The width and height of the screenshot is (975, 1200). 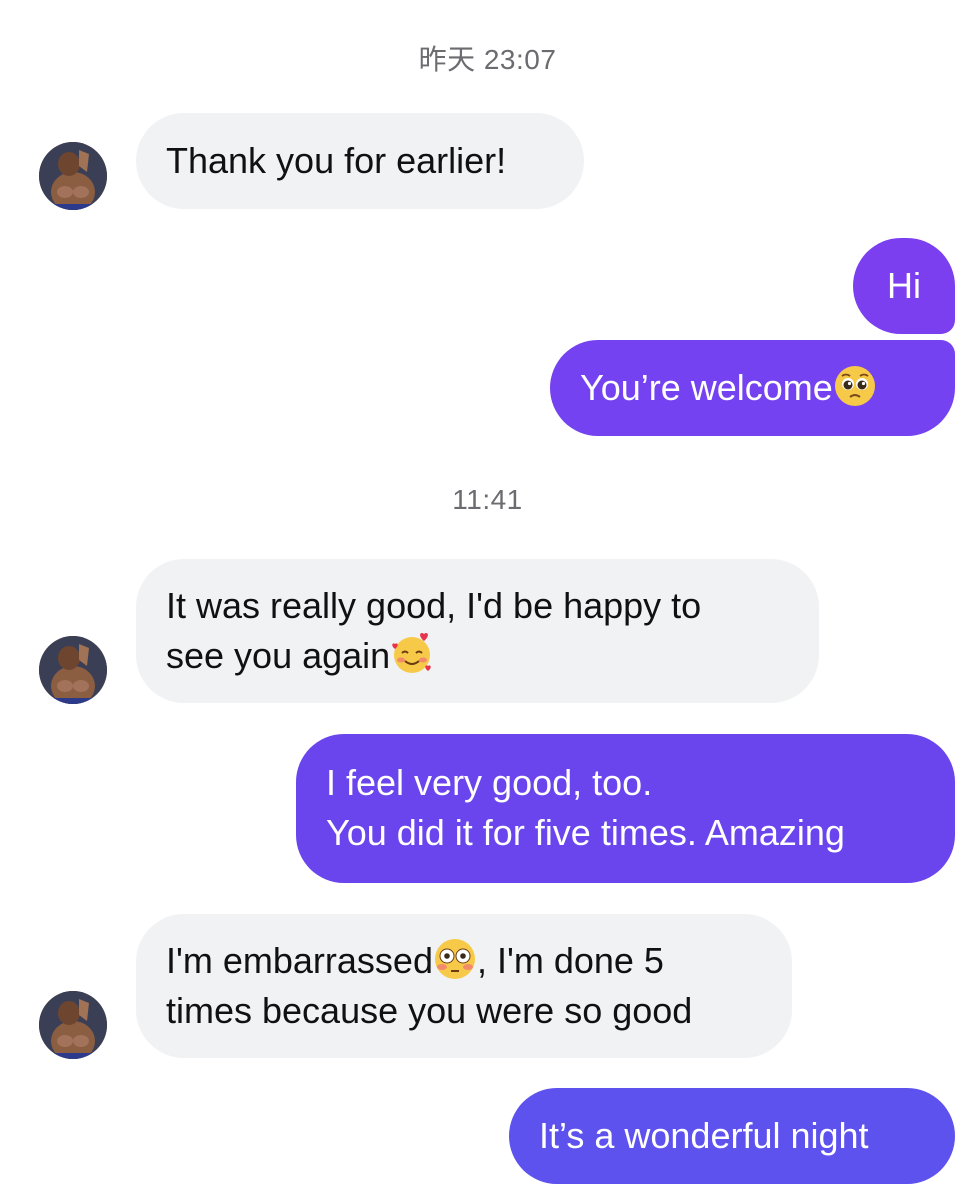 What do you see at coordinates (455, 959) in the screenshot?
I see `flushed-face-emoji-icon` at bounding box center [455, 959].